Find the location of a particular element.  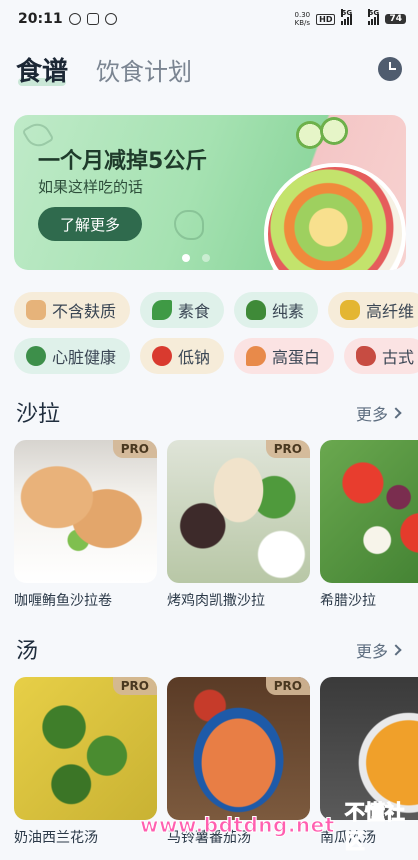

recipe-title: 烤鸡肉凯撒沙拉 is located at coordinates (216, 601).